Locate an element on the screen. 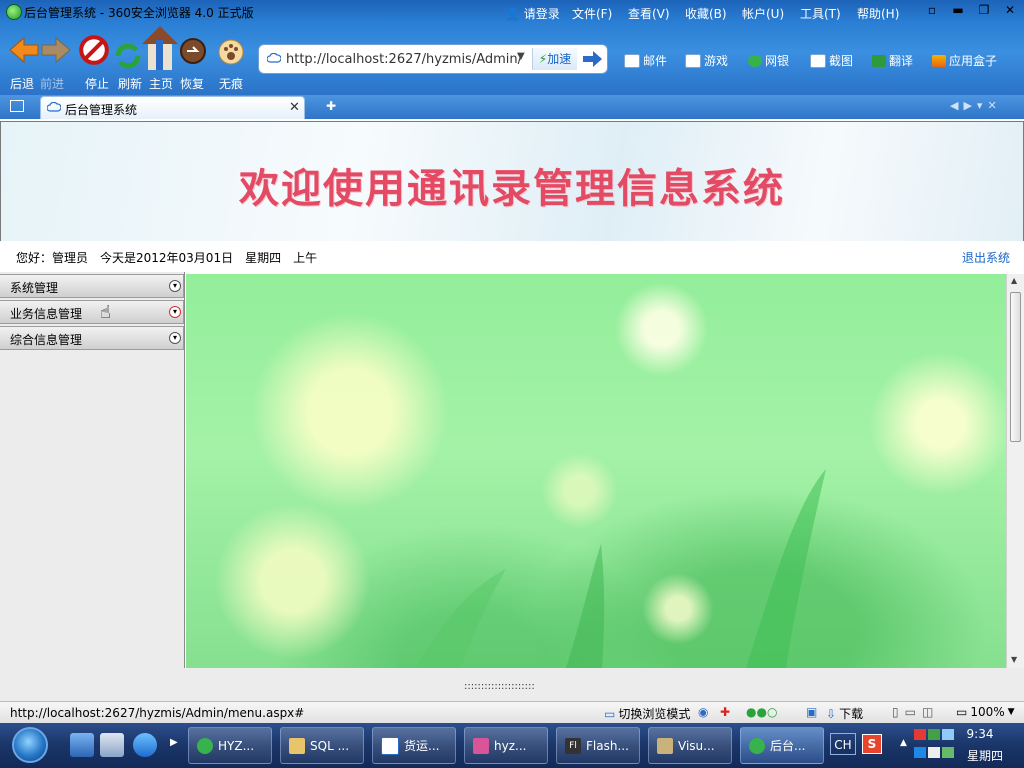 The width and height of the screenshot is (1024, 768). ime-sogou-icon: S is located at coordinates (872, 744).